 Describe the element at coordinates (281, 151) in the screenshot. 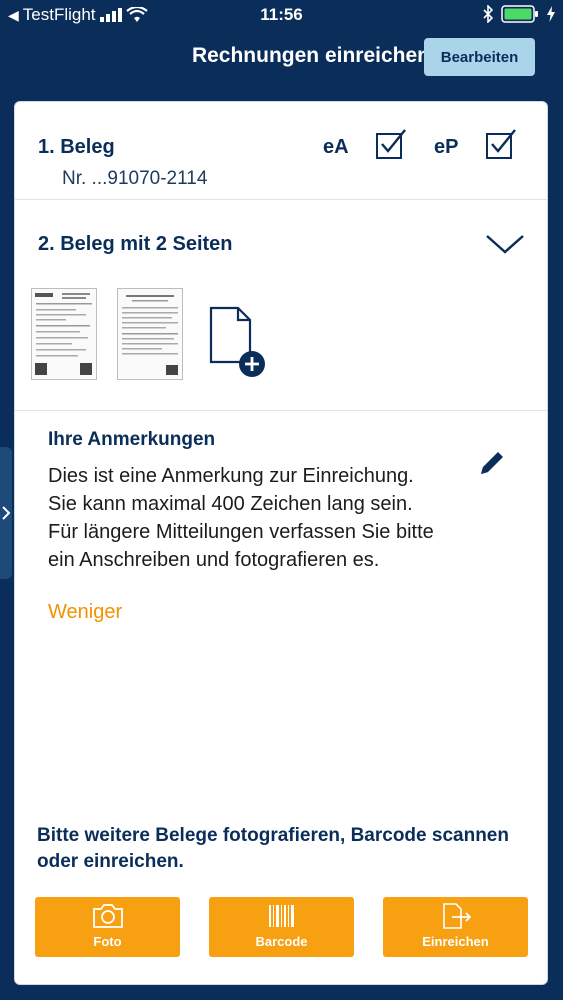

I see `beleg-1-row: 1. Beleg Nr. ...91070-2114 eA eP` at that location.